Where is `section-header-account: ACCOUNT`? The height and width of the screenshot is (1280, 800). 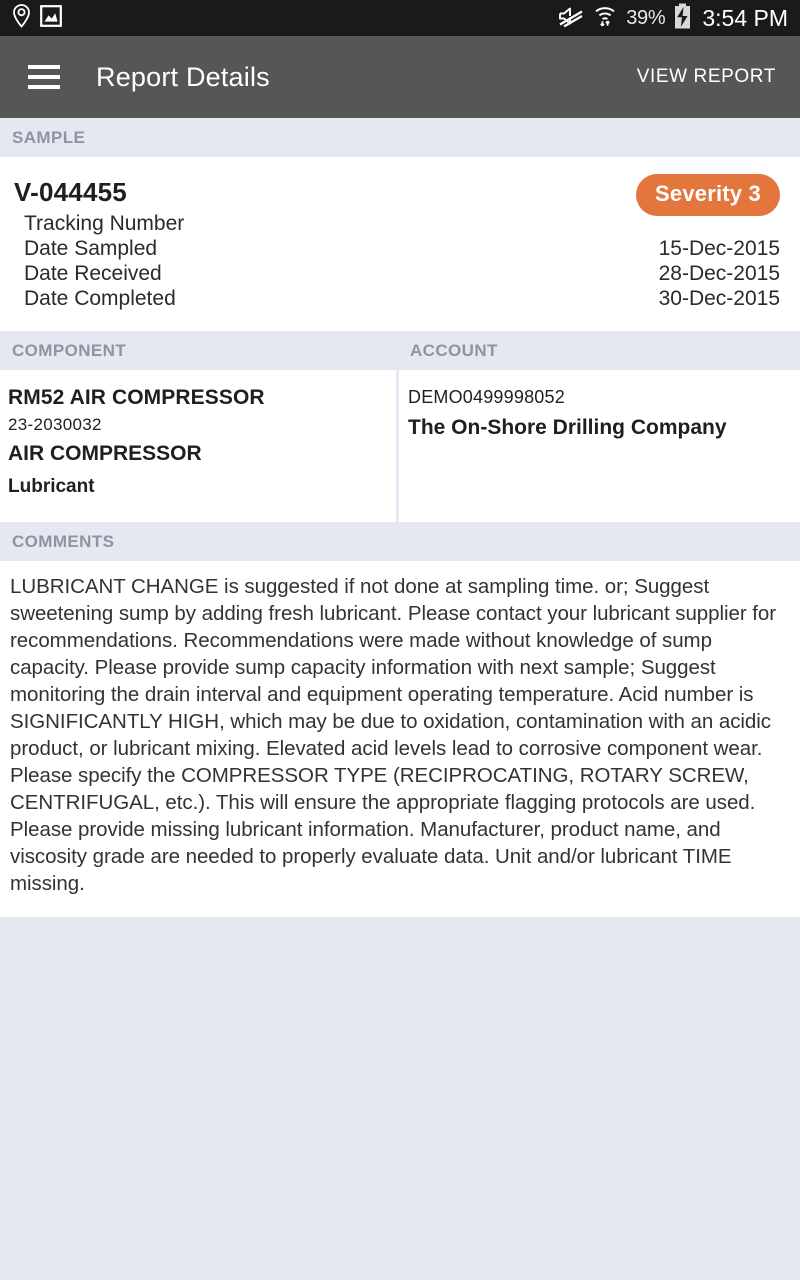
section-header-account: ACCOUNT is located at coordinates (454, 350).